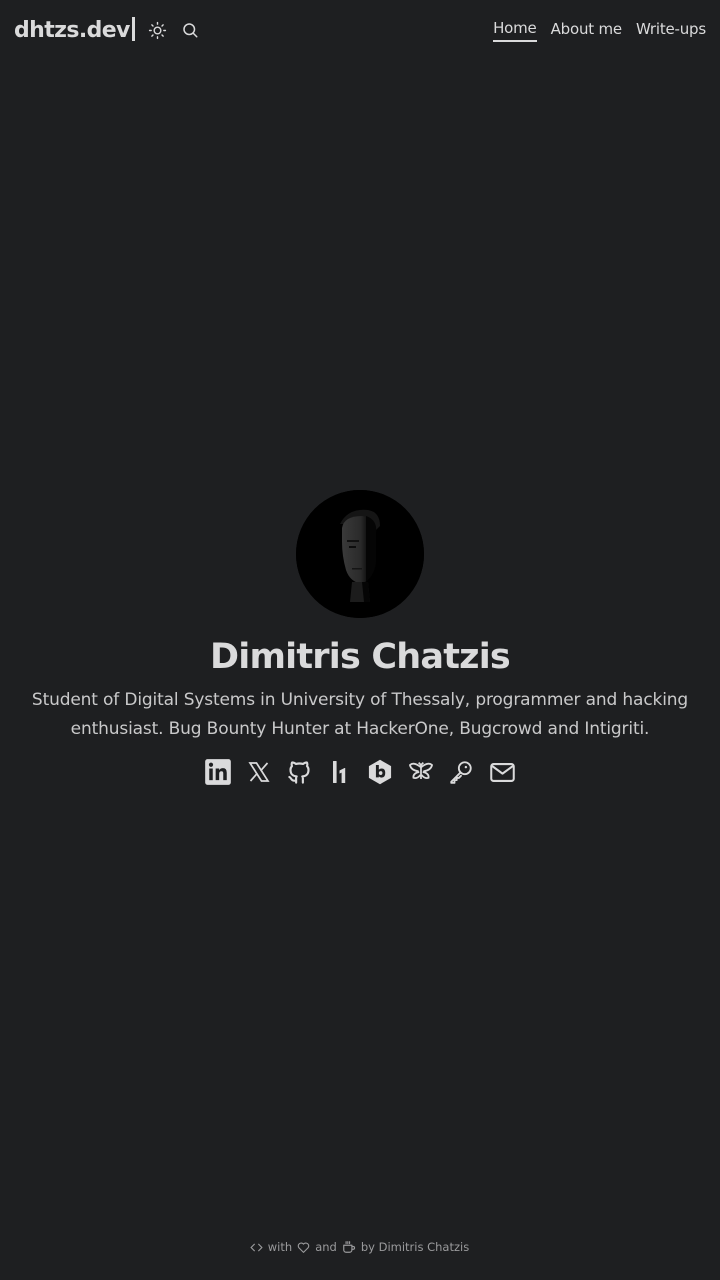  I want to click on profile-name: Dimitris Chatzis, so click(360, 657).